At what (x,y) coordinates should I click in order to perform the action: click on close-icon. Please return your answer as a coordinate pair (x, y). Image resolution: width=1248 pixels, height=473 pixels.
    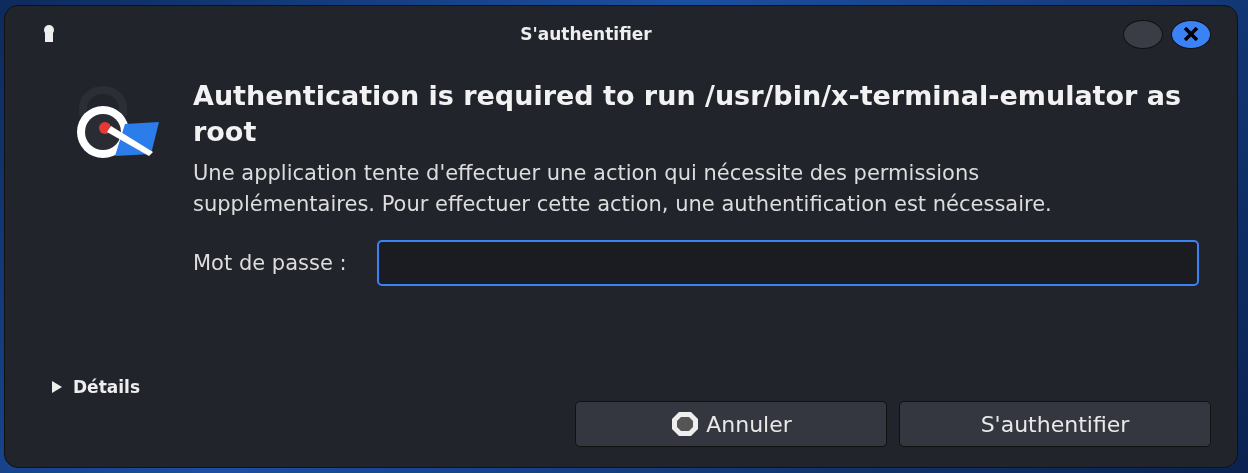
    Looking at the image, I should click on (1191, 34).